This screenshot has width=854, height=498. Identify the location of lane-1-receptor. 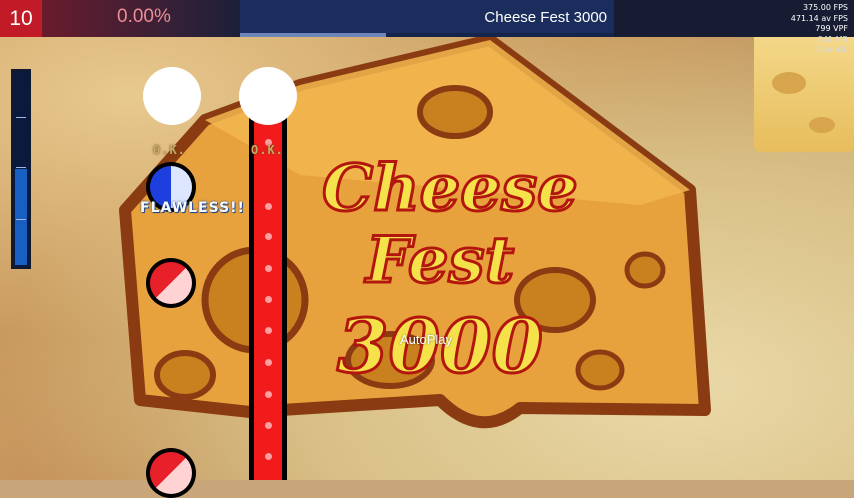
(172, 96).